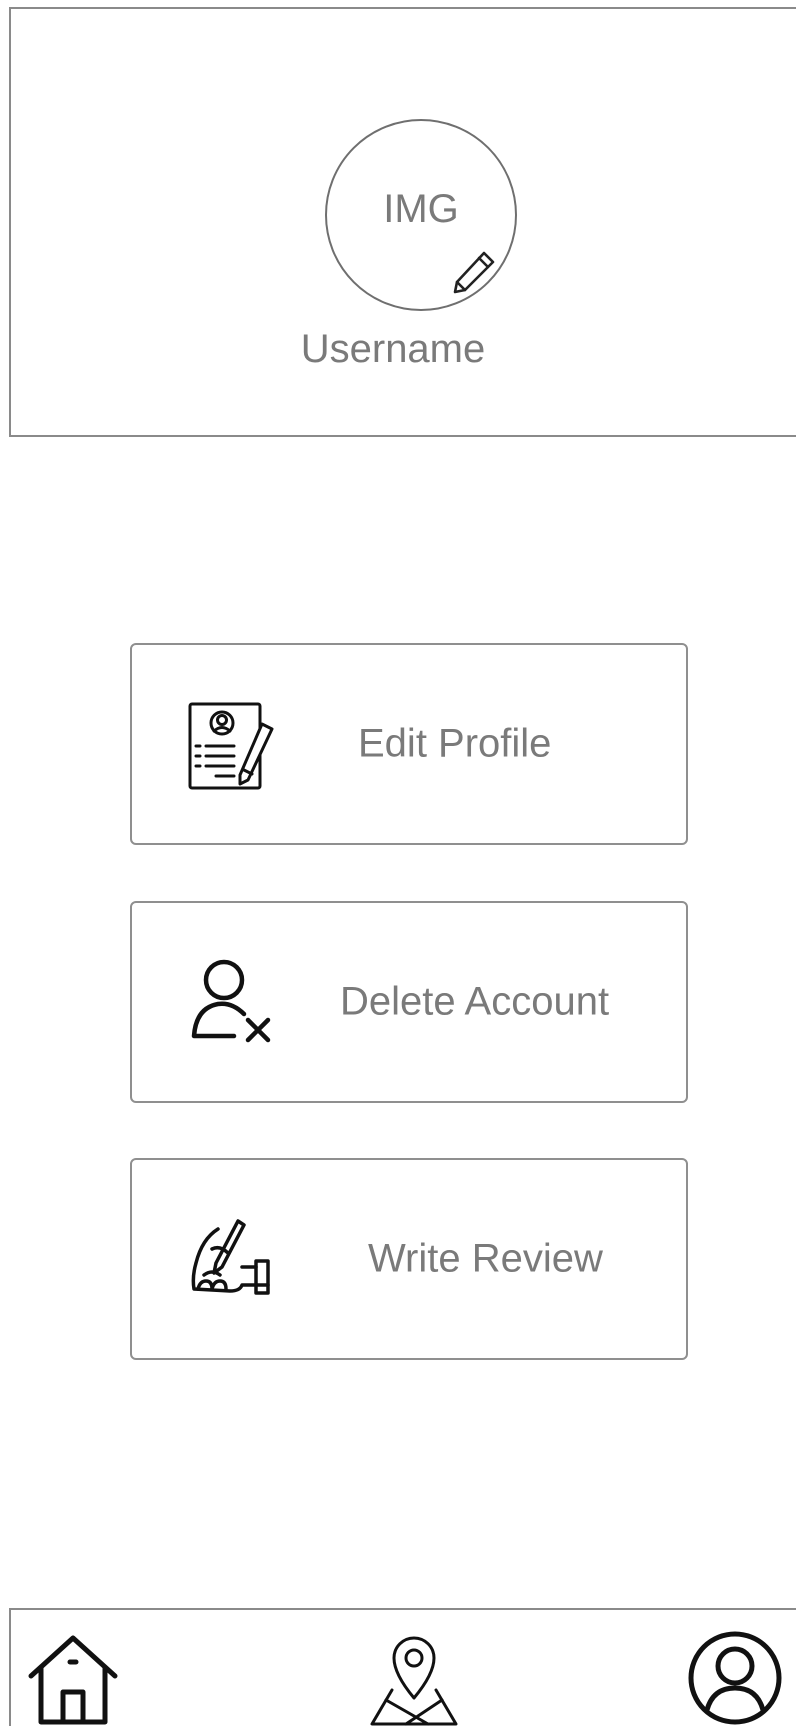 Image resolution: width=796 pixels, height=1726 pixels. What do you see at coordinates (73, 1678) in the screenshot?
I see `home-icon` at bounding box center [73, 1678].